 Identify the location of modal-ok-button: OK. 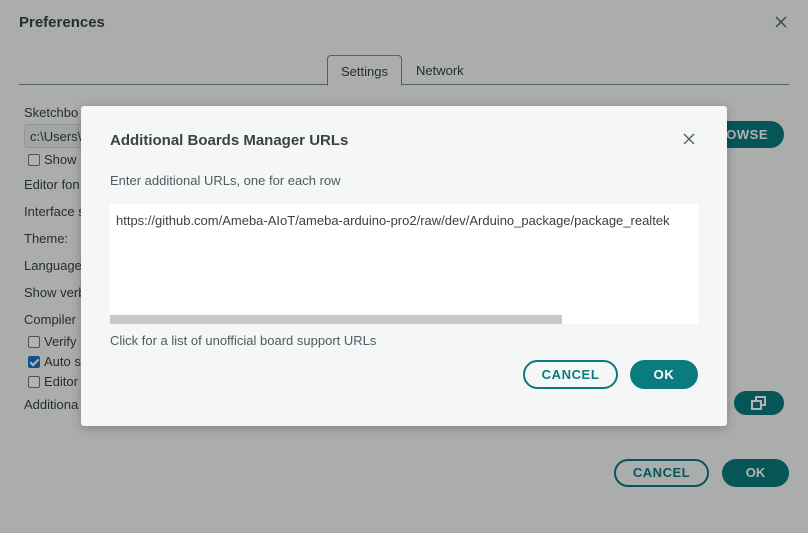
(664, 374).